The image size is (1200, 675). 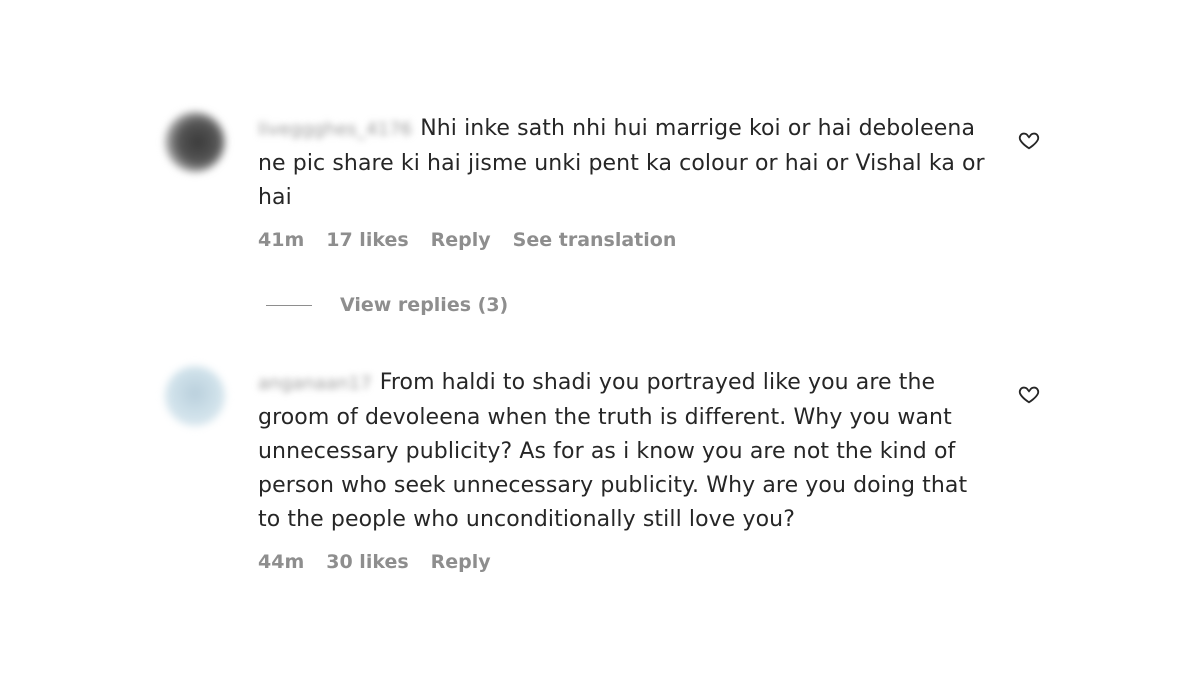 I want to click on comment-meta: 44m 30 likes Reply, so click(x=374, y=562).